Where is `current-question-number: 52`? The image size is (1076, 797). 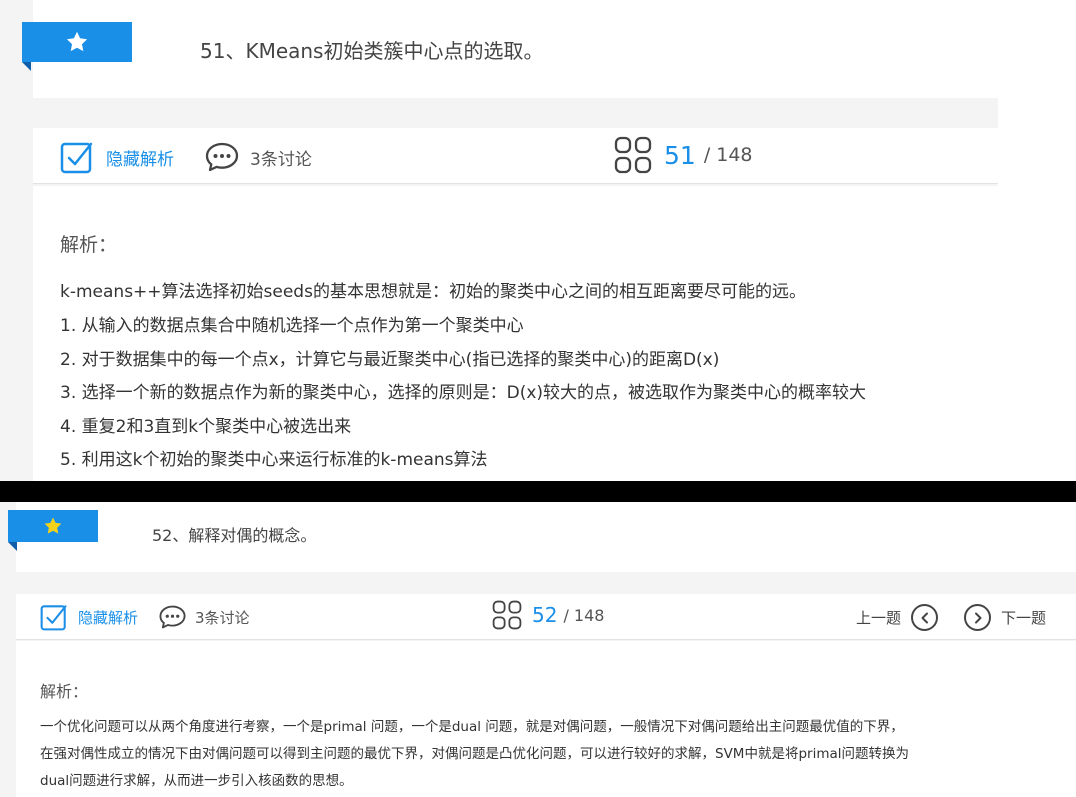
current-question-number: 52 is located at coordinates (545, 615).